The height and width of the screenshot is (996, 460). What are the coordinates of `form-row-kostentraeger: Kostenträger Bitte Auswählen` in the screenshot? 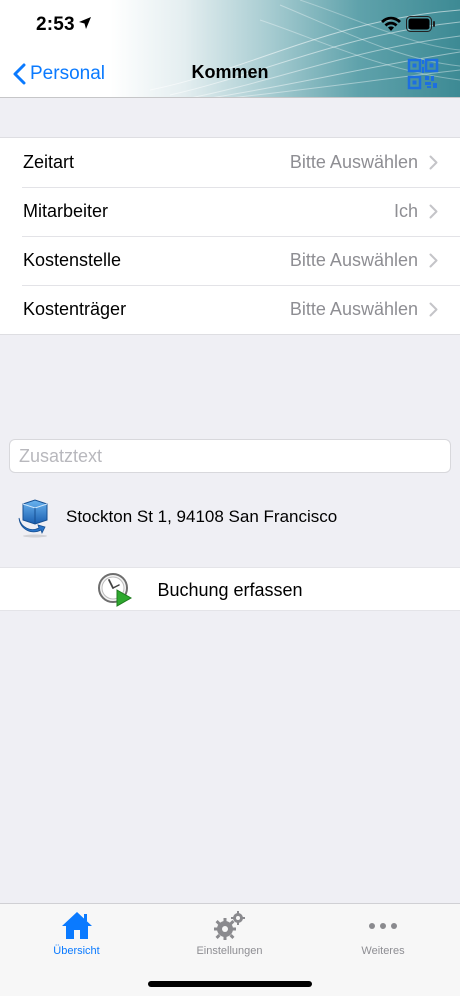 It's located at (230, 309).